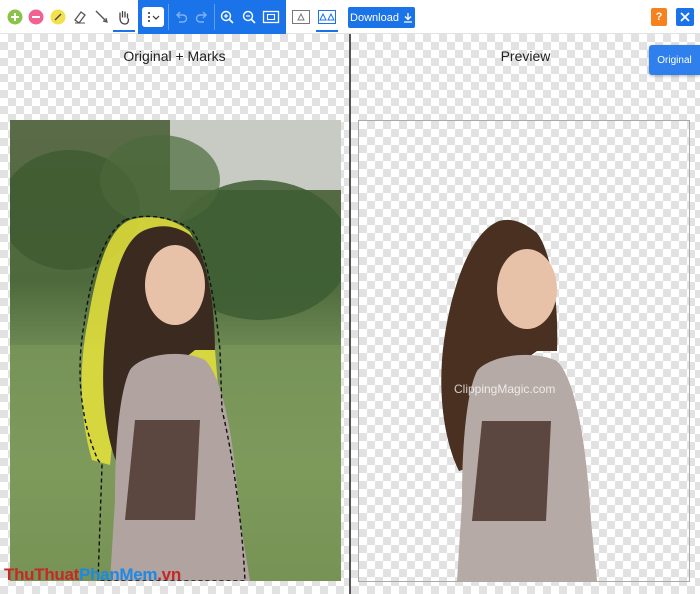 The height and width of the screenshot is (594, 700). What do you see at coordinates (15, 17) in the screenshot?
I see `add-icon` at bounding box center [15, 17].